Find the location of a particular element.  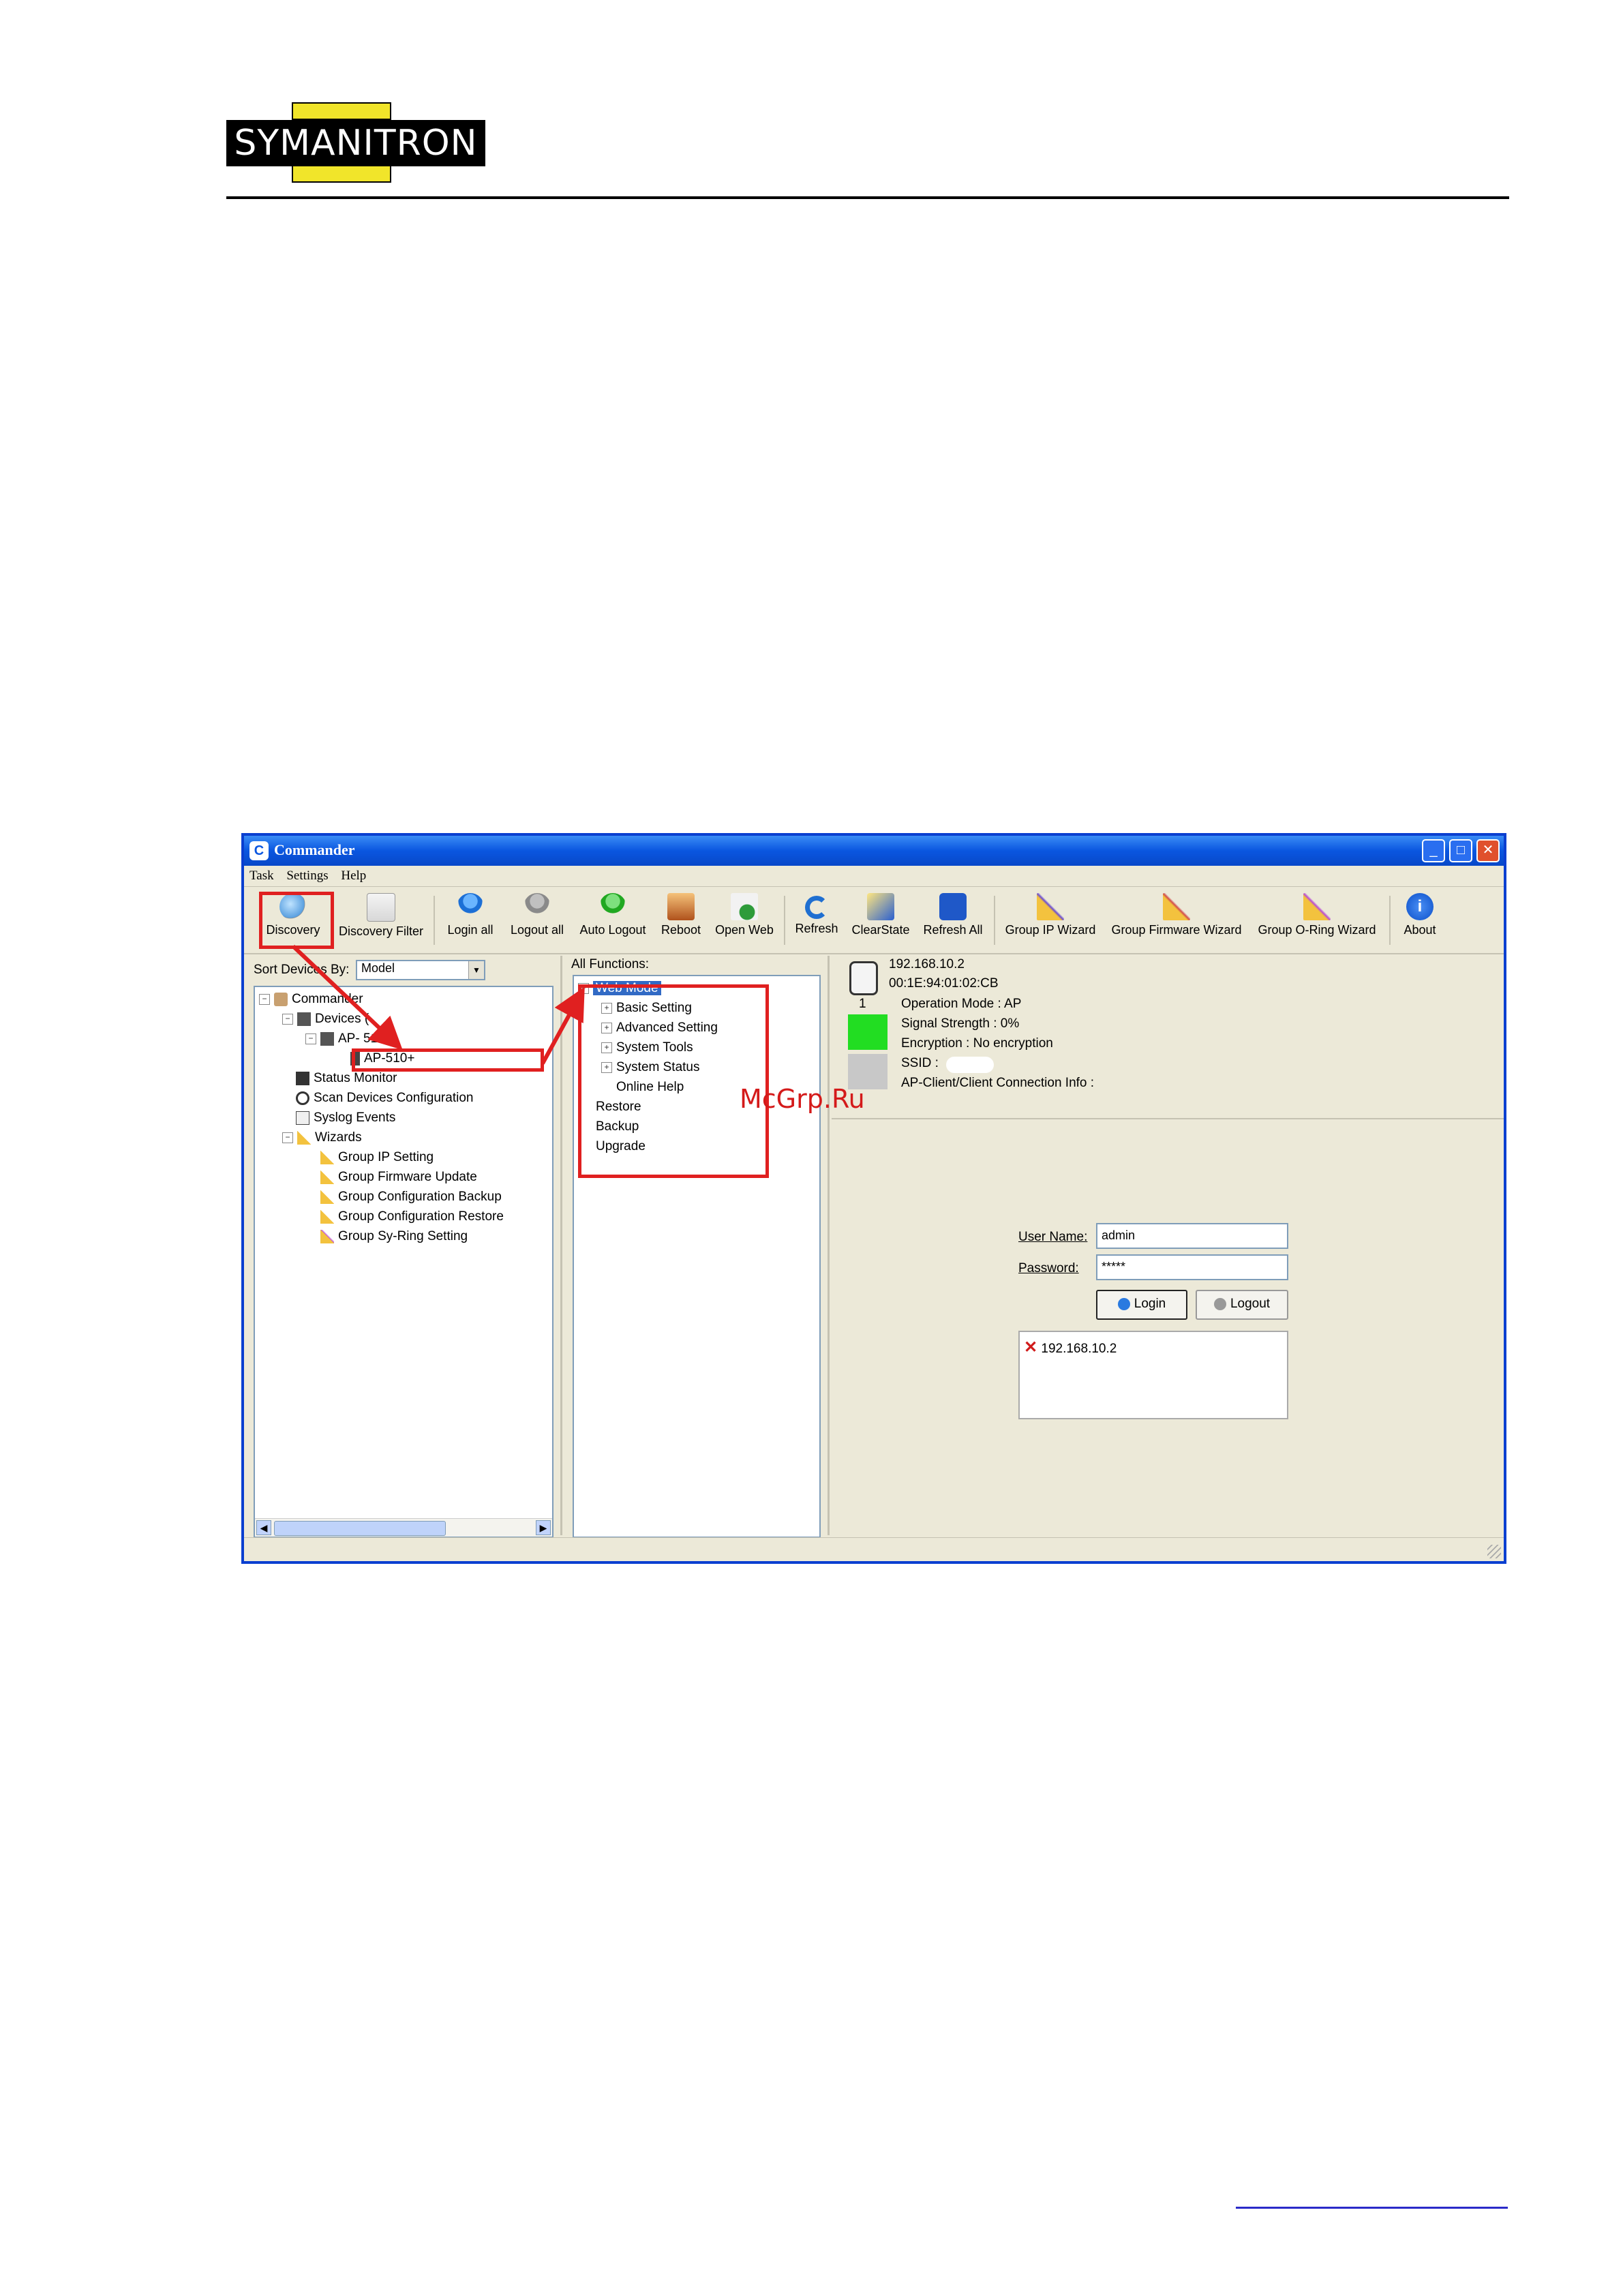

annotation-arrows is located at coordinates (438, 1005).